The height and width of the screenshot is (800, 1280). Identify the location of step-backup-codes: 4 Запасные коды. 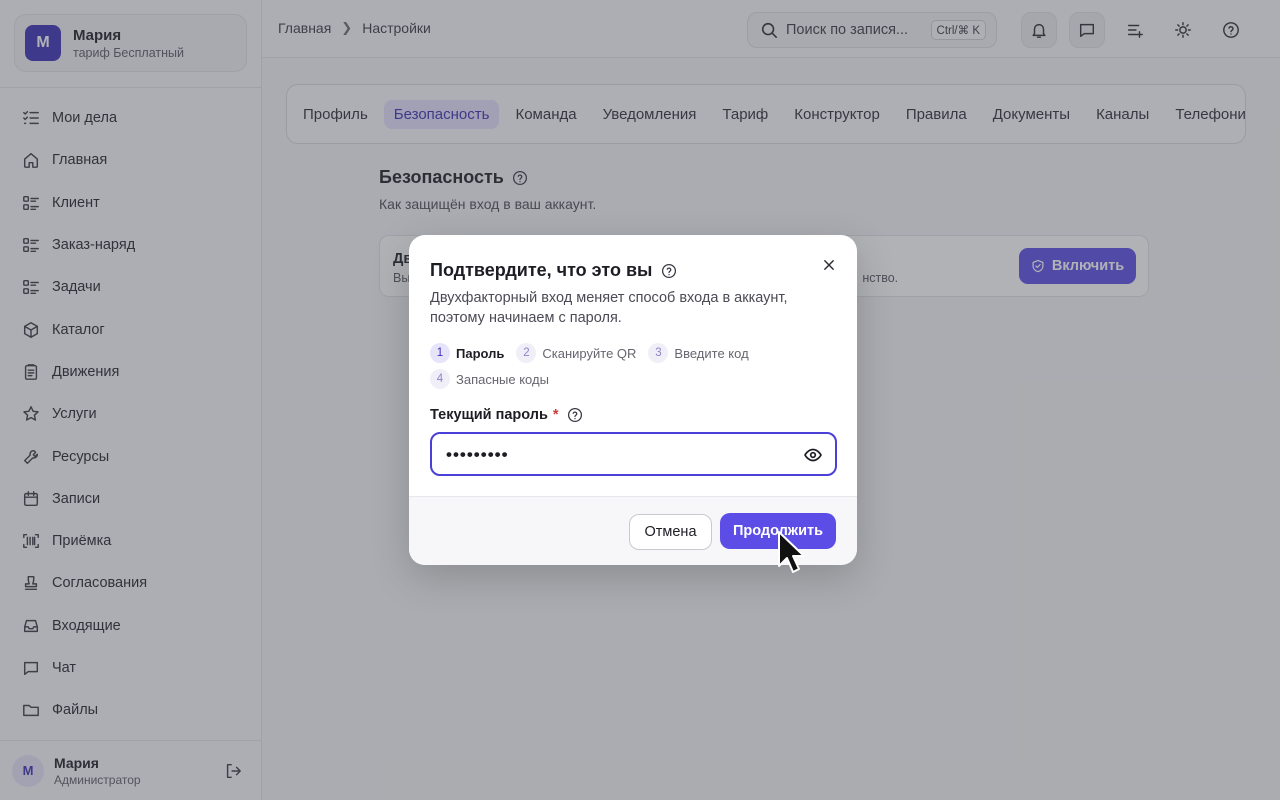
(489, 379).